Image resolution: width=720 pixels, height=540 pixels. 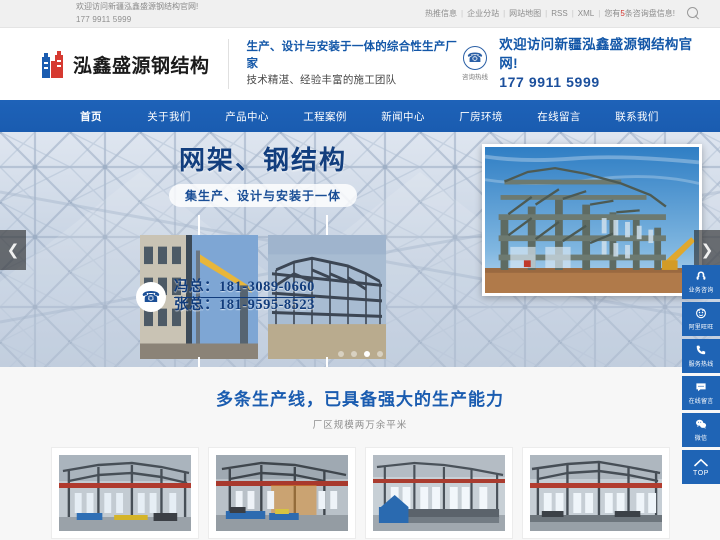 I want to click on side-button-wechat: 微信, so click(x=701, y=430).